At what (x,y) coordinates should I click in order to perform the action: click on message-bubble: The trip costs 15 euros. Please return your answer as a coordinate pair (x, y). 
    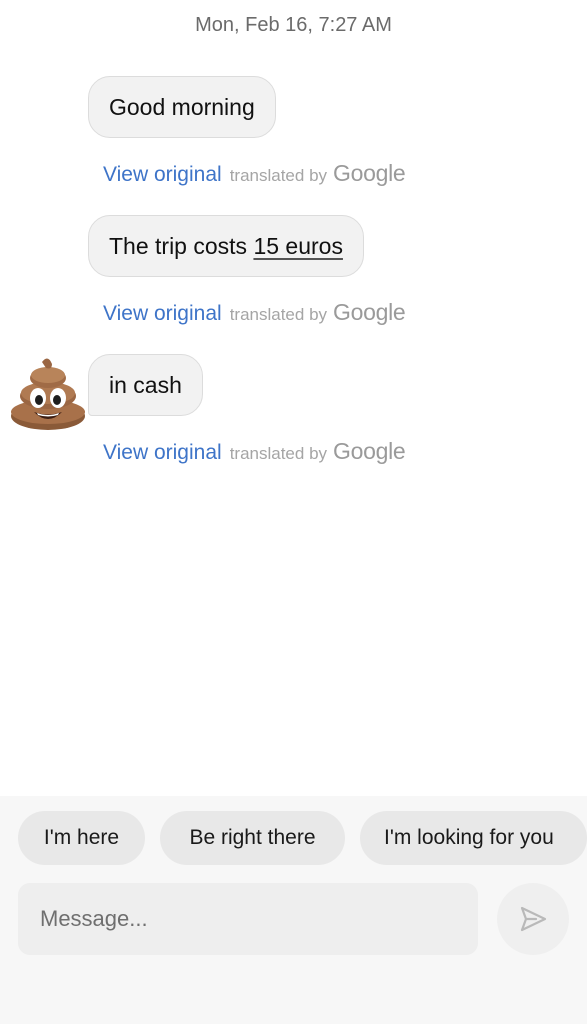
    Looking at the image, I should click on (226, 246).